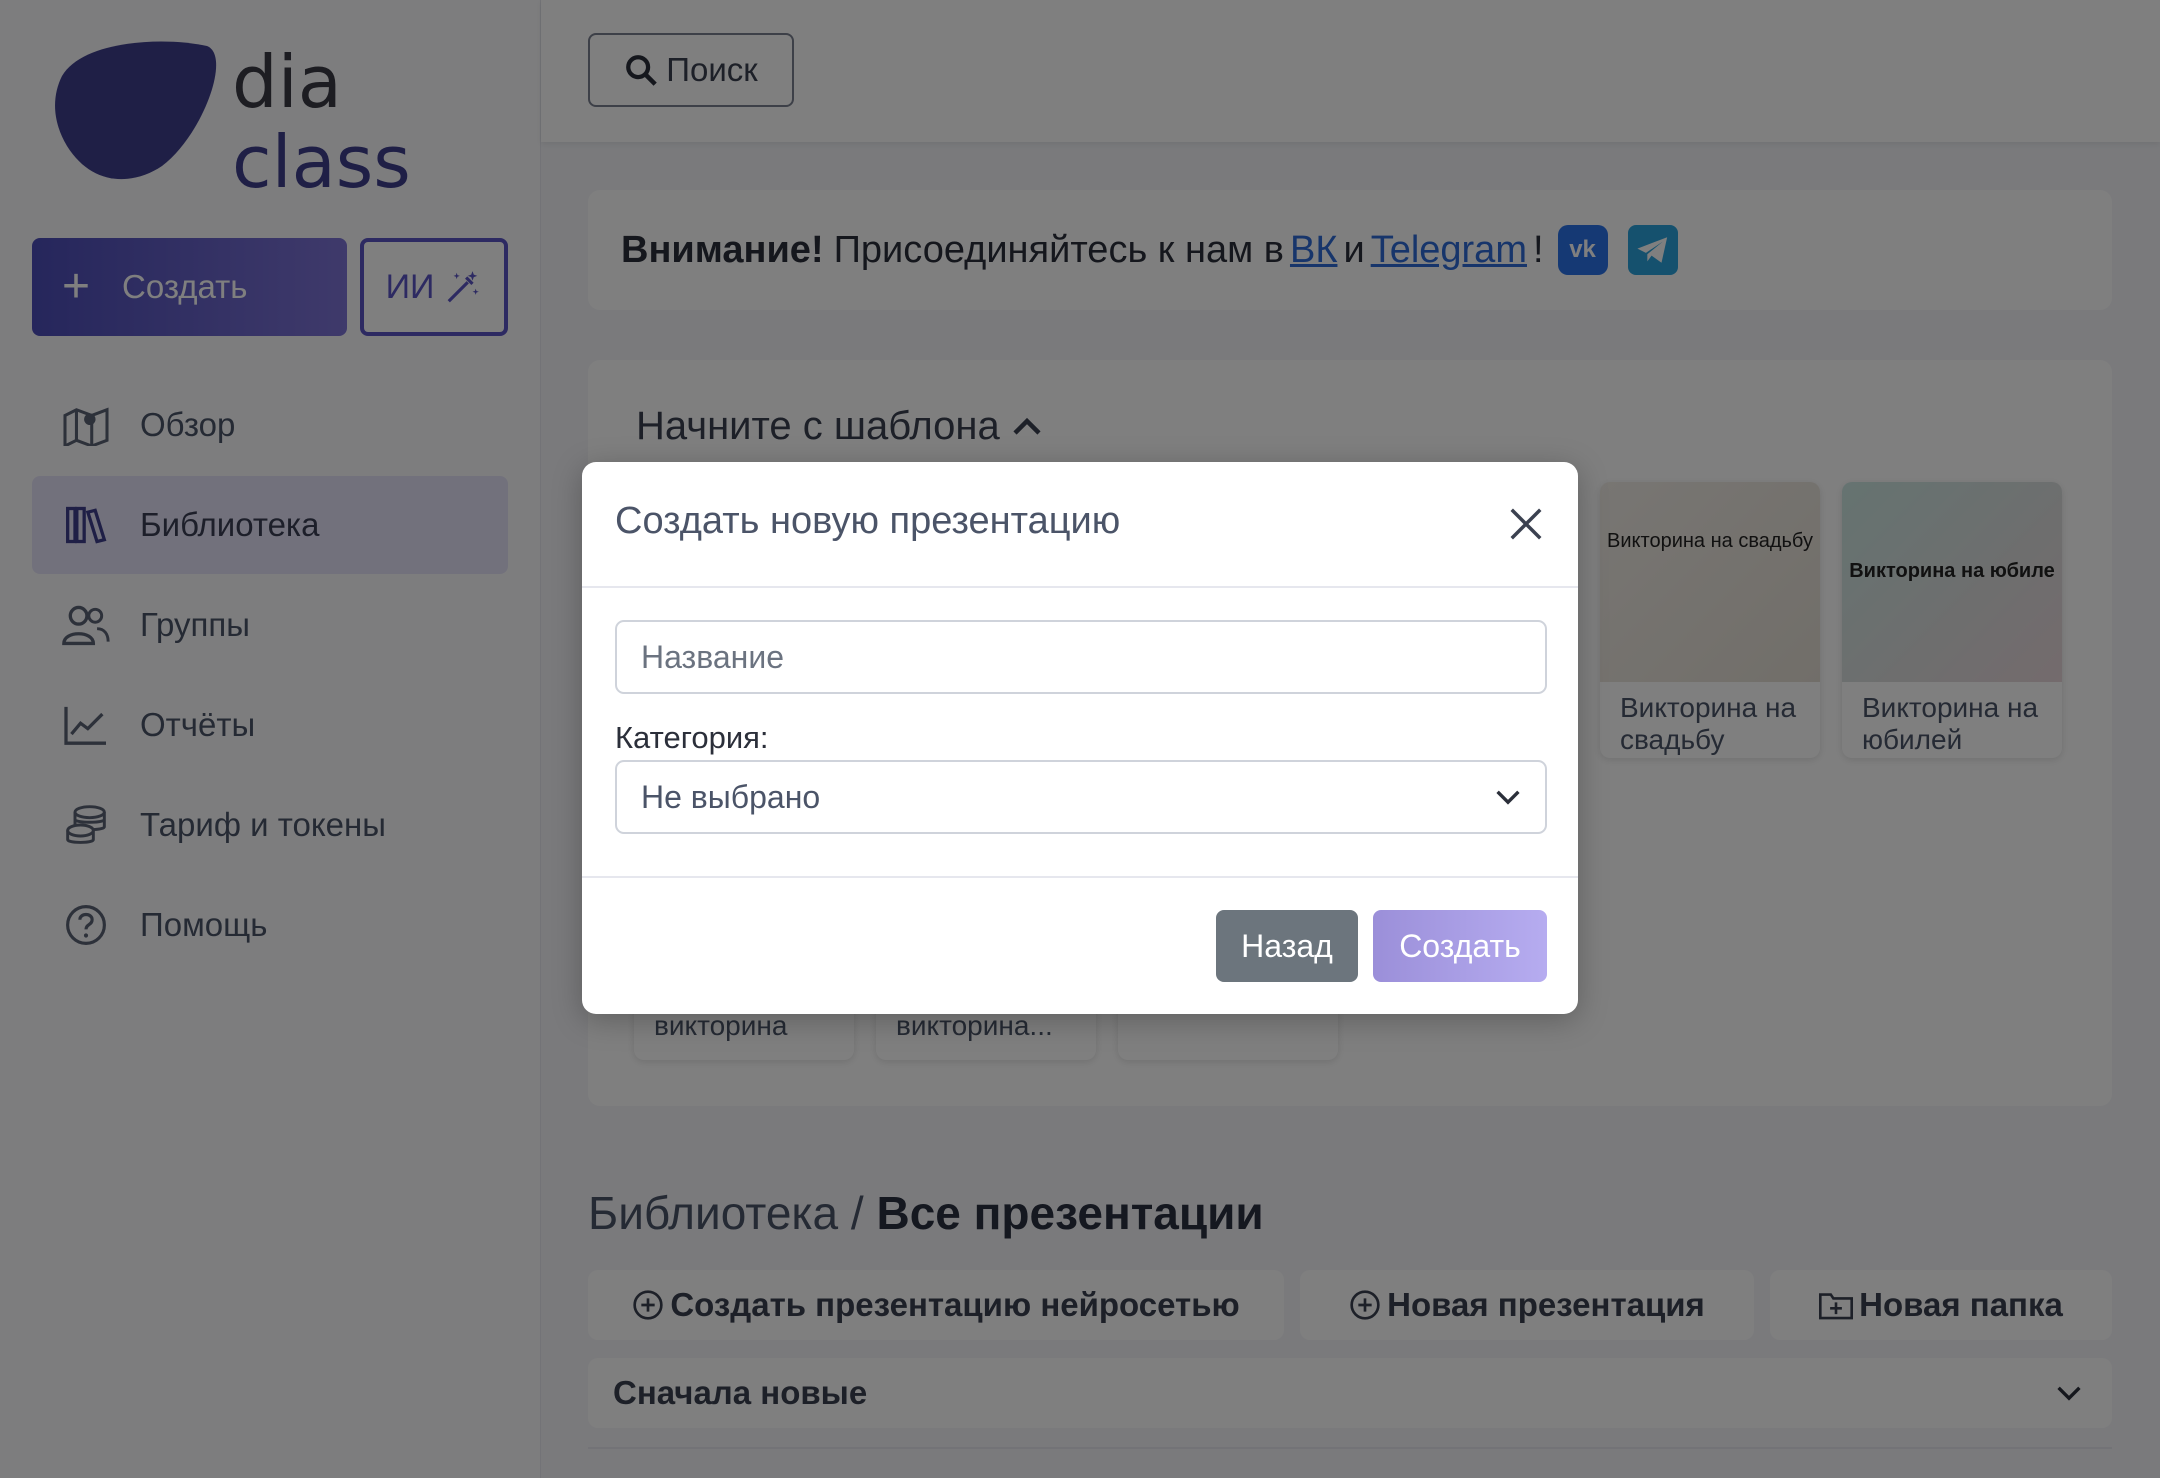 The image size is (2160, 1478). I want to click on close-icon, so click(1526, 524).